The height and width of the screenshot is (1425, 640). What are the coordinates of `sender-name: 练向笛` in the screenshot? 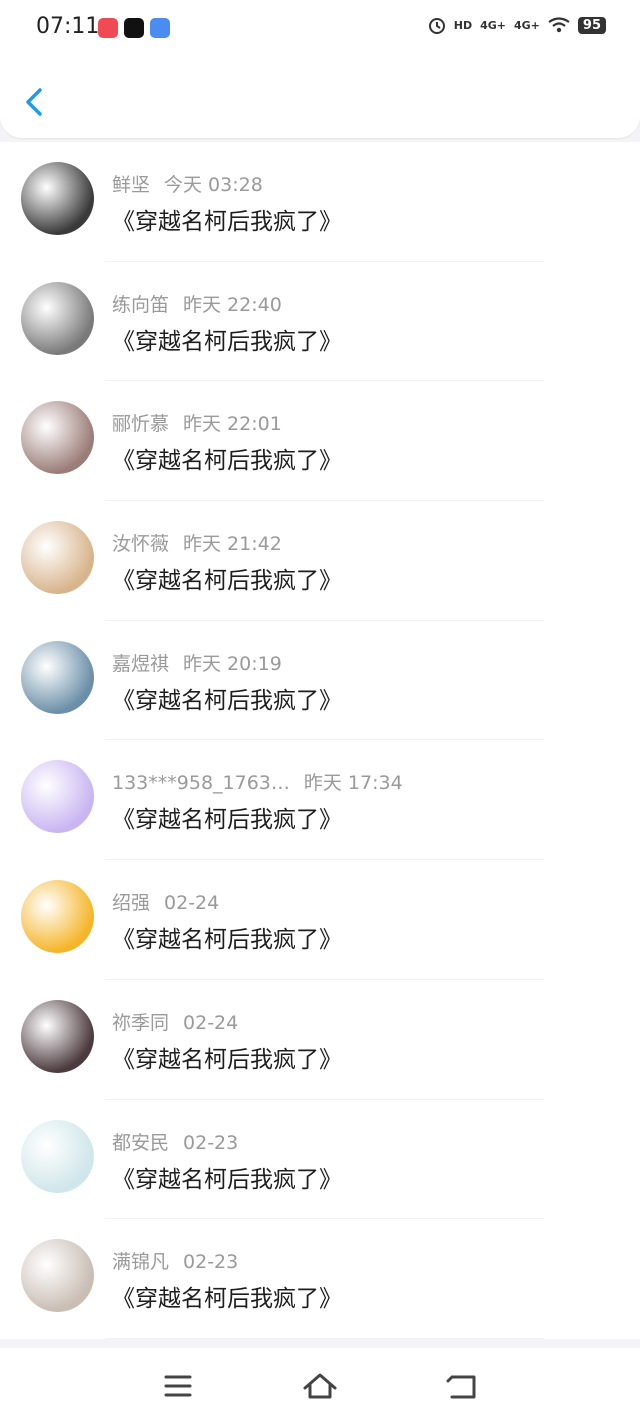 It's located at (141, 304).